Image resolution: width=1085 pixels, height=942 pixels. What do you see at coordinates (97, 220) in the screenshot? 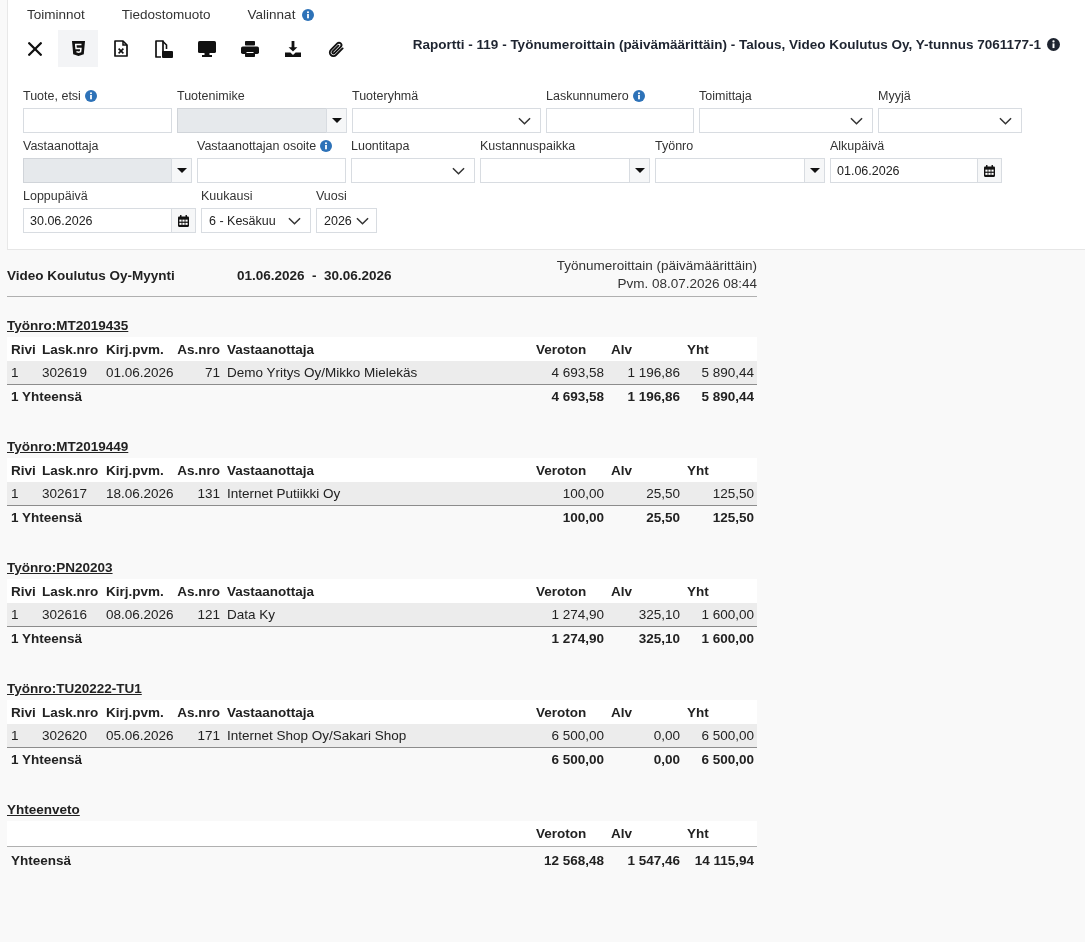
I see `date-field: 30.06.2026` at bounding box center [97, 220].